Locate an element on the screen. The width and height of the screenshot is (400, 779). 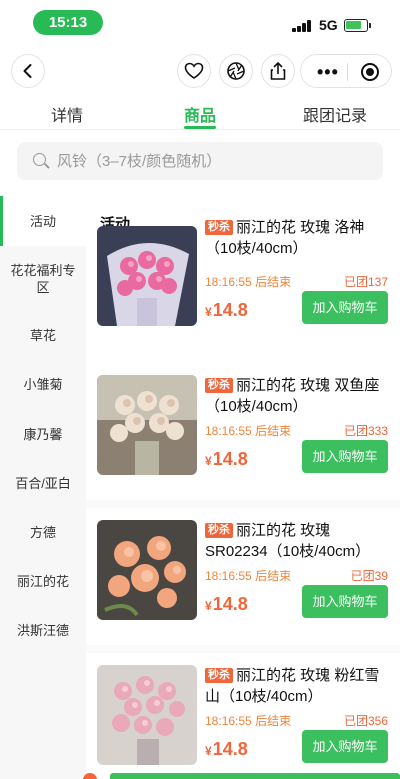
tab-bar: 详情 商品 跟团记录 is located at coordinates (200, 113).